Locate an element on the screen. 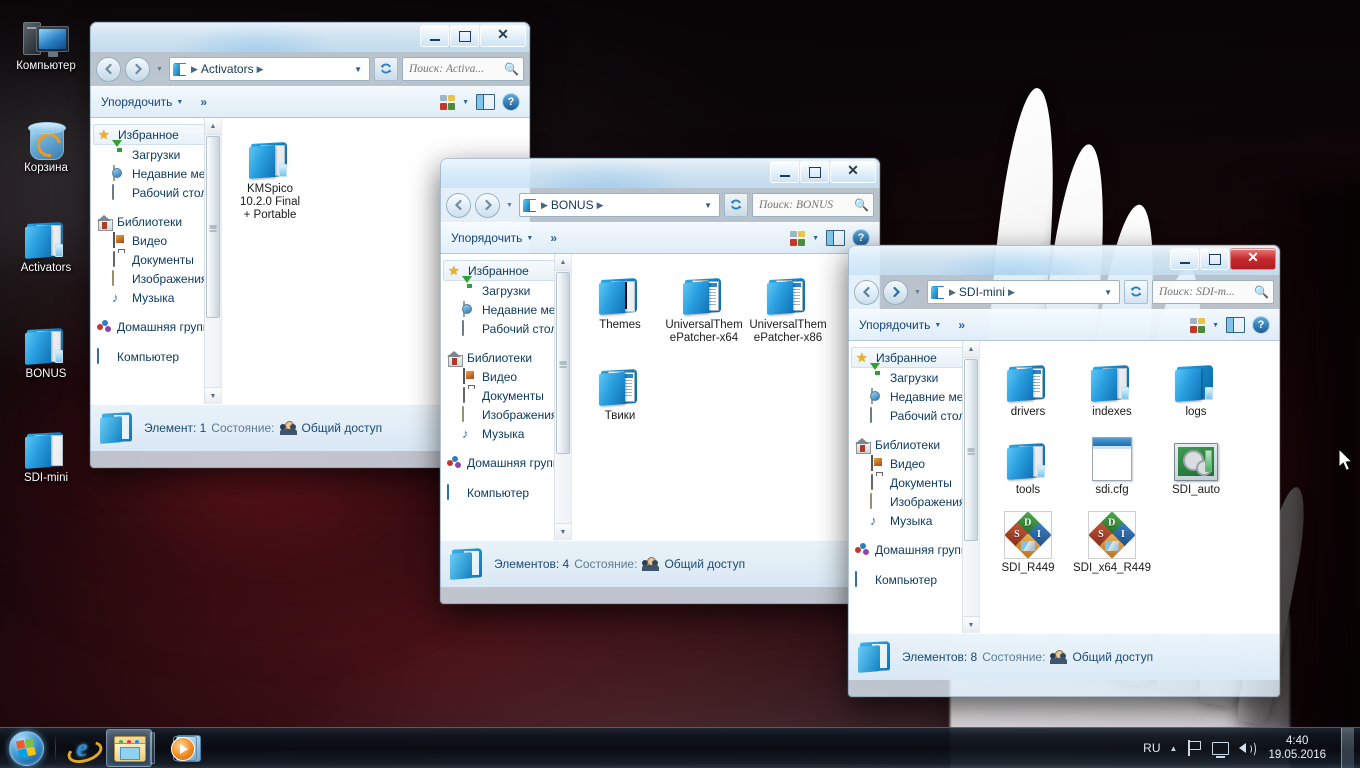 The width and height of the screenshot is (1360, 768). show-hidden-icons-button: ▲ is located at coordinates (1174, 748).